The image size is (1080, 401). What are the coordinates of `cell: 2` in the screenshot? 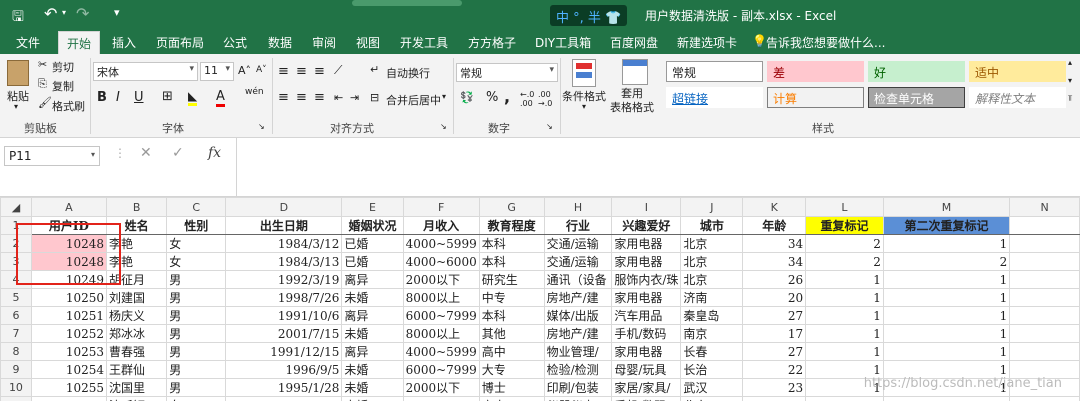 It's located at (946, 261).